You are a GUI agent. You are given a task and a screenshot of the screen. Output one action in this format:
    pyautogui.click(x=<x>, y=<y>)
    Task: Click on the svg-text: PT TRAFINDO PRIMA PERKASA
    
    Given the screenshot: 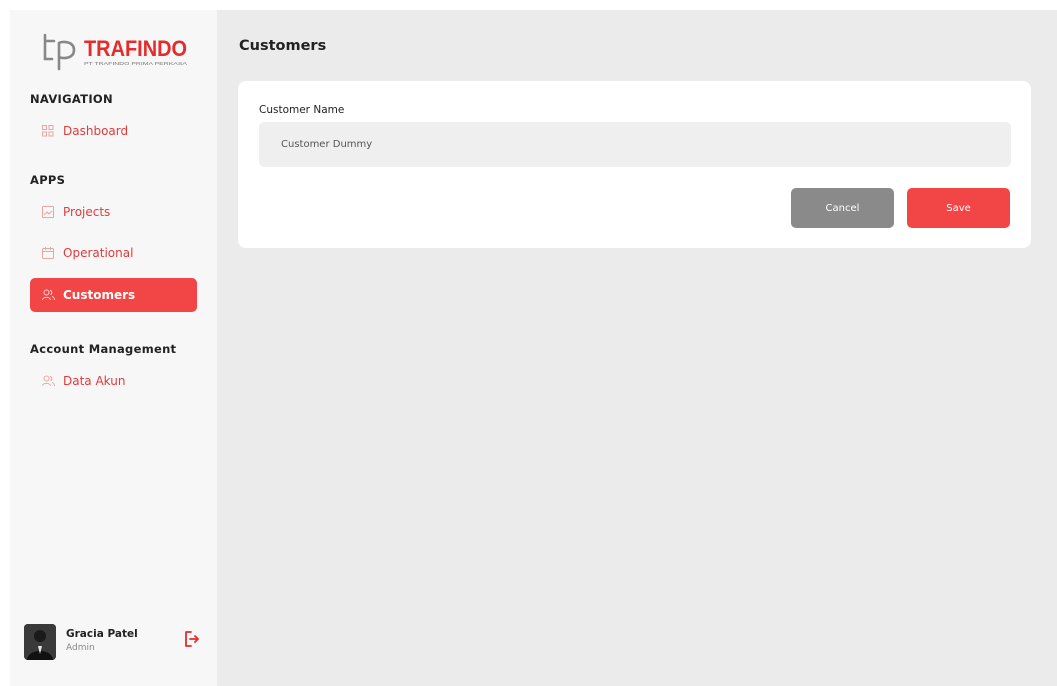 What is the action you would take?
    pyautogui.click(x=135, y=63)
    